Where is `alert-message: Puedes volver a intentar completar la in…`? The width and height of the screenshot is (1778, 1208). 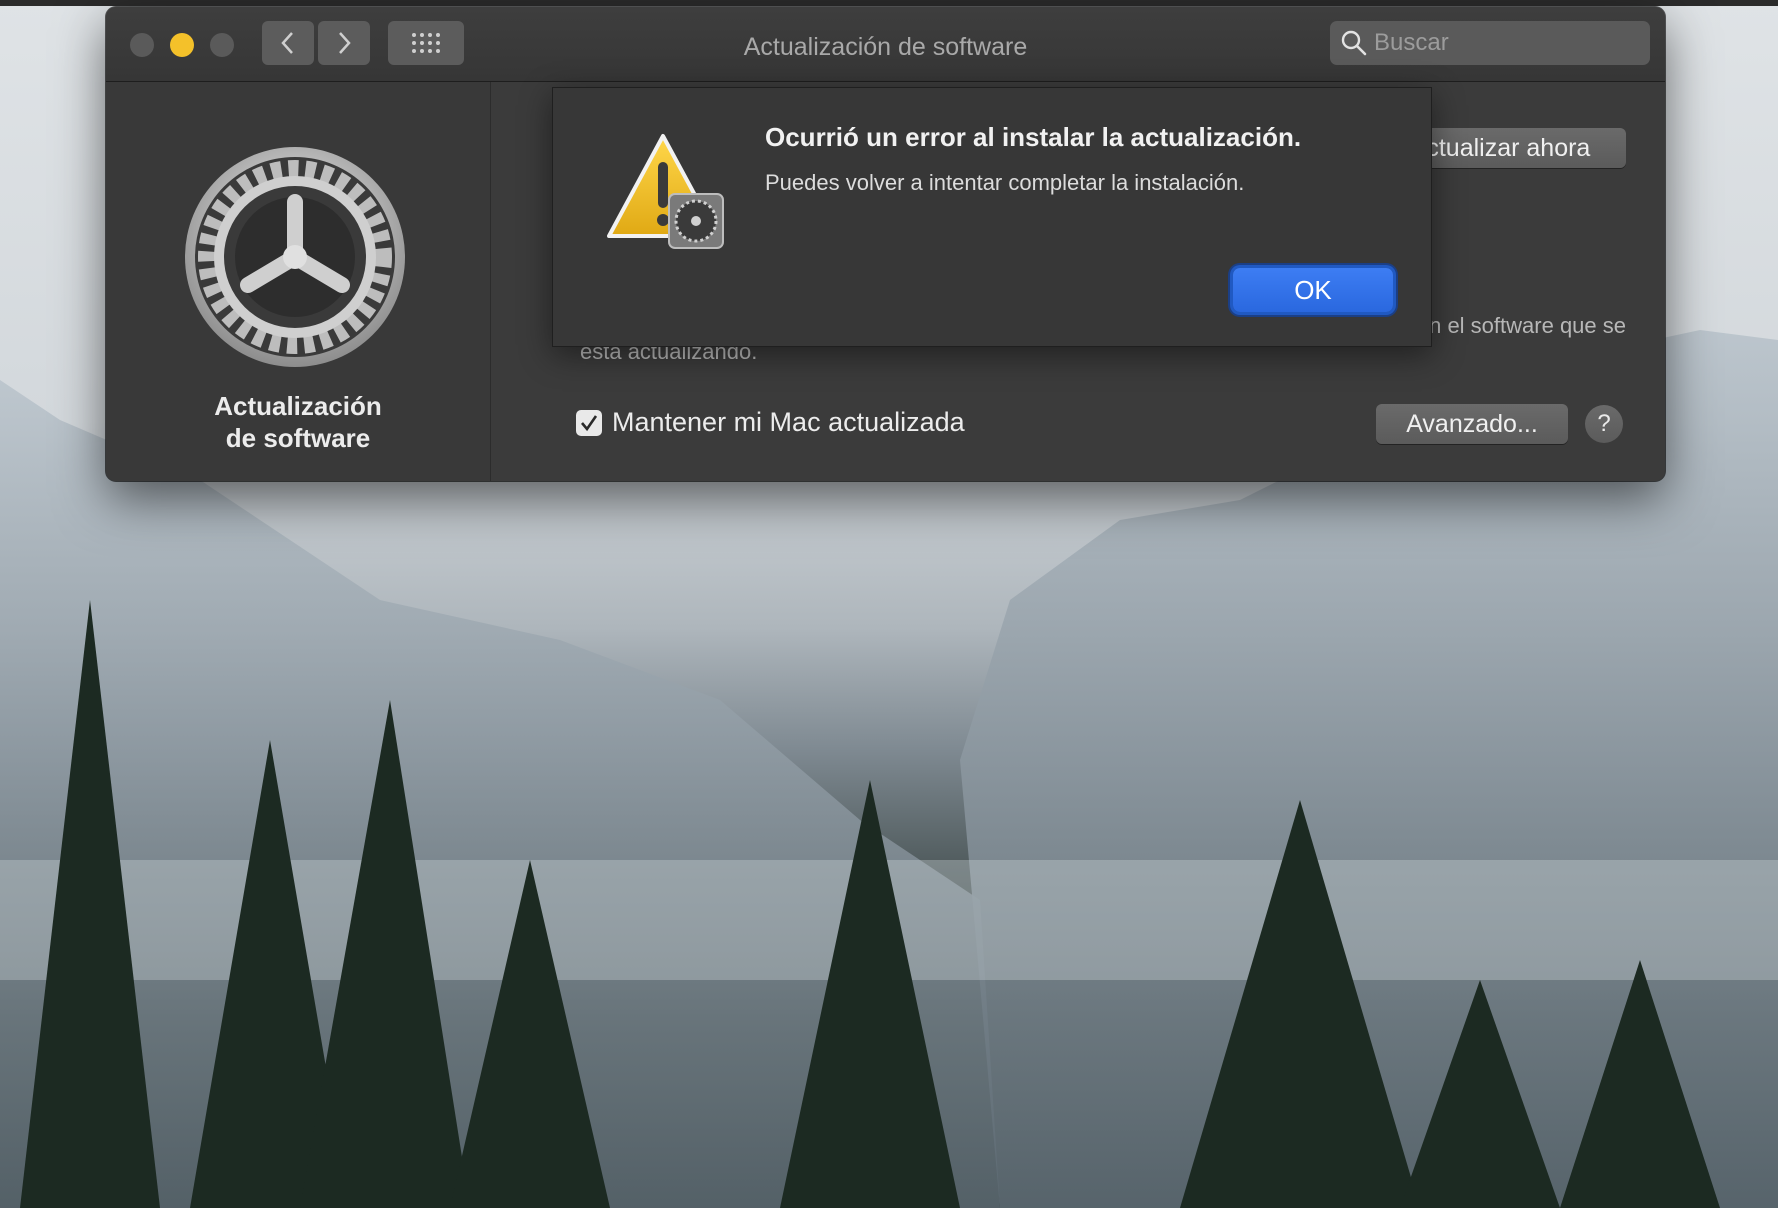
alert-message: Puedes volver a intentar completar la in… is located at coordinates (1005, 182).